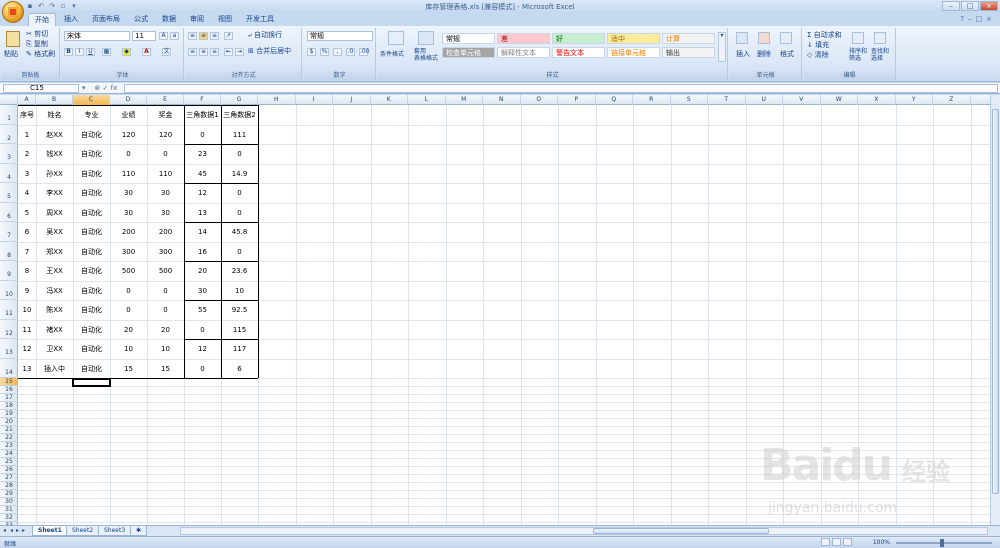  I want to click on row-header-27: 27, so click(9, 478).